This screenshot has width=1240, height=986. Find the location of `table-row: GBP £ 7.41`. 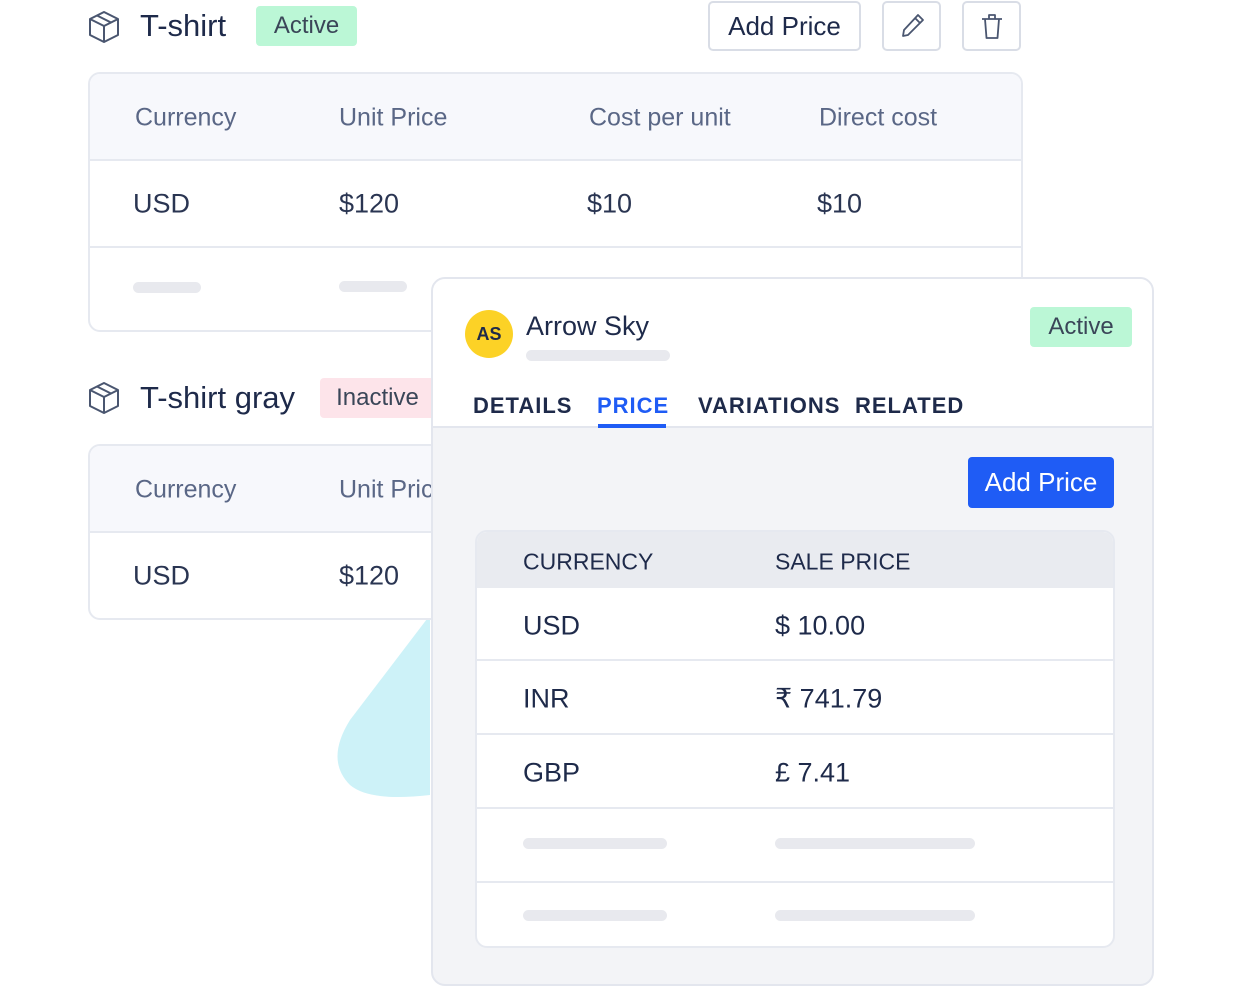

table-row: GBP £ 7.41 is located at coordinates (795, 772).